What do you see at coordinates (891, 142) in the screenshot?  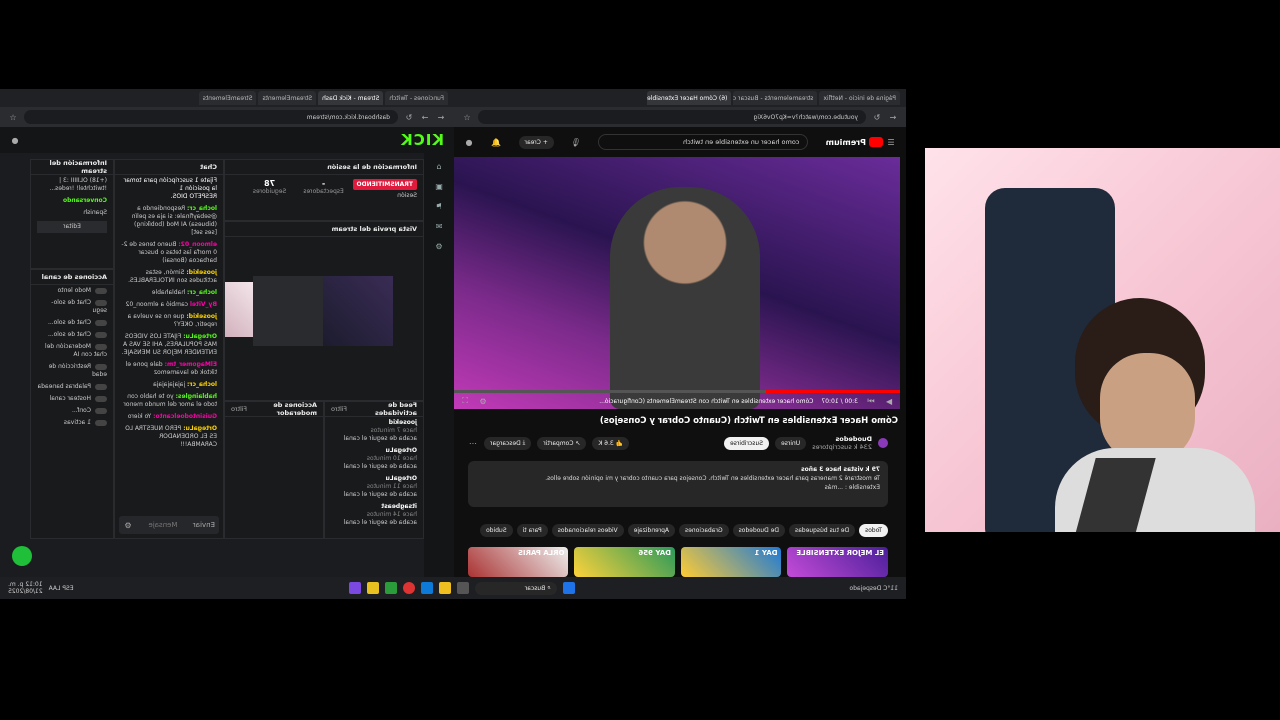 I see `menu-icon: ☰` at bounding box center [891, 142].